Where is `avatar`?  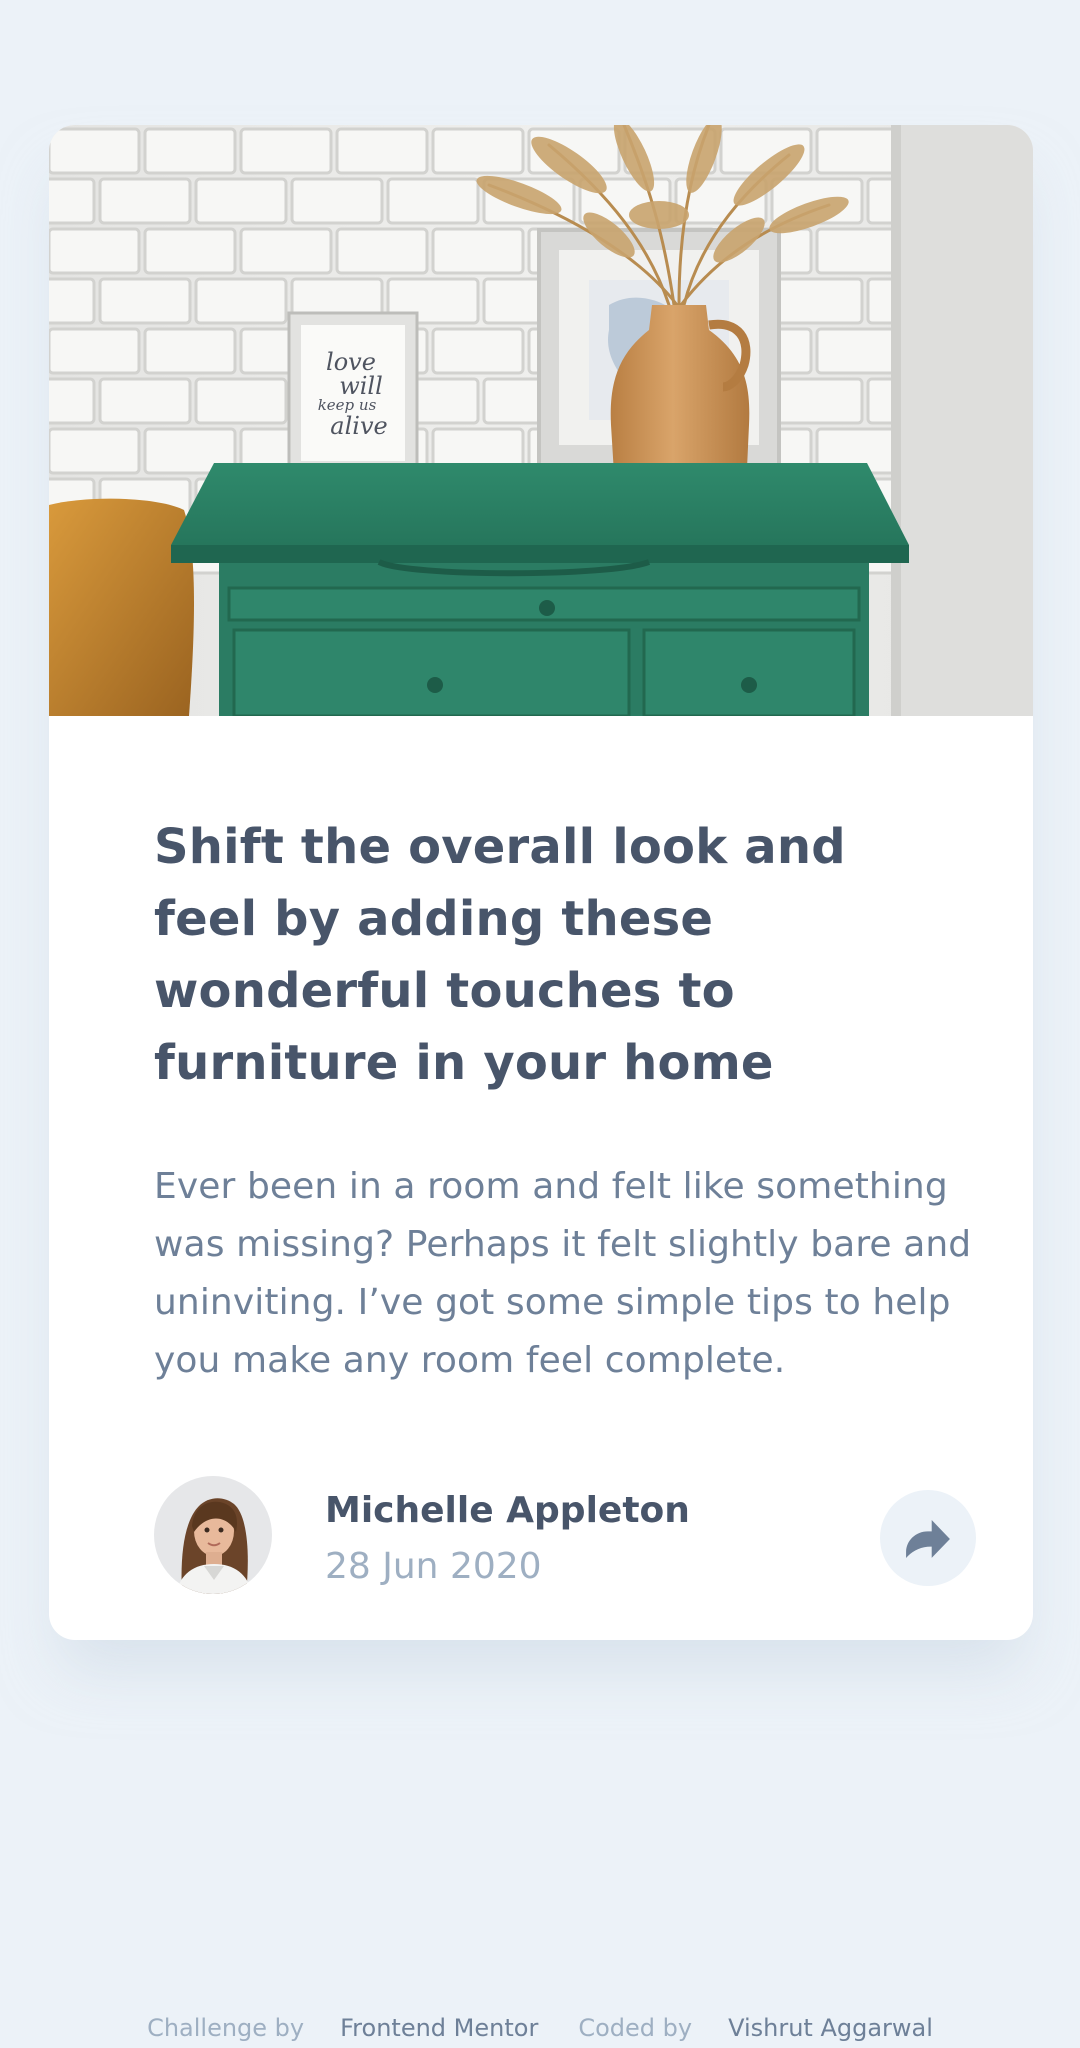 avatar is located at coordinates (213, 1535).